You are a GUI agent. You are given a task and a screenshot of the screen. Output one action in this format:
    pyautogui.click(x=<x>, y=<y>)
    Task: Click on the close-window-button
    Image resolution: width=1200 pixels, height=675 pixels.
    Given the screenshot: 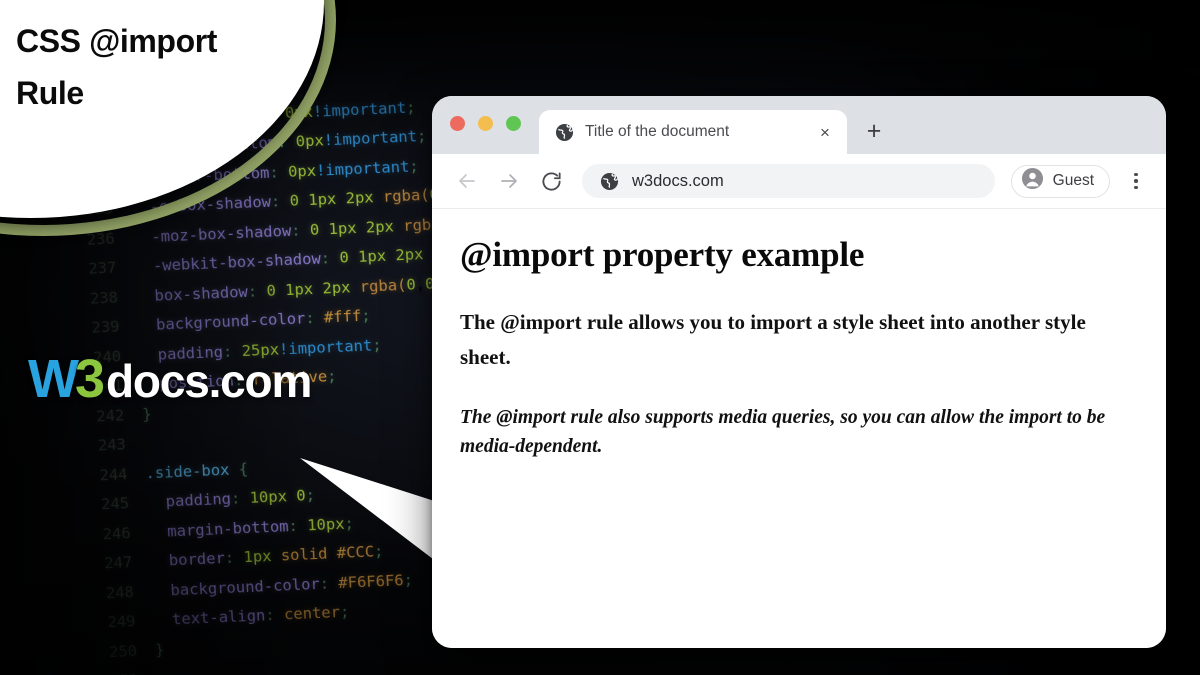 What is the action you would take?
    pyautogui.click(x=457, y=123)
    